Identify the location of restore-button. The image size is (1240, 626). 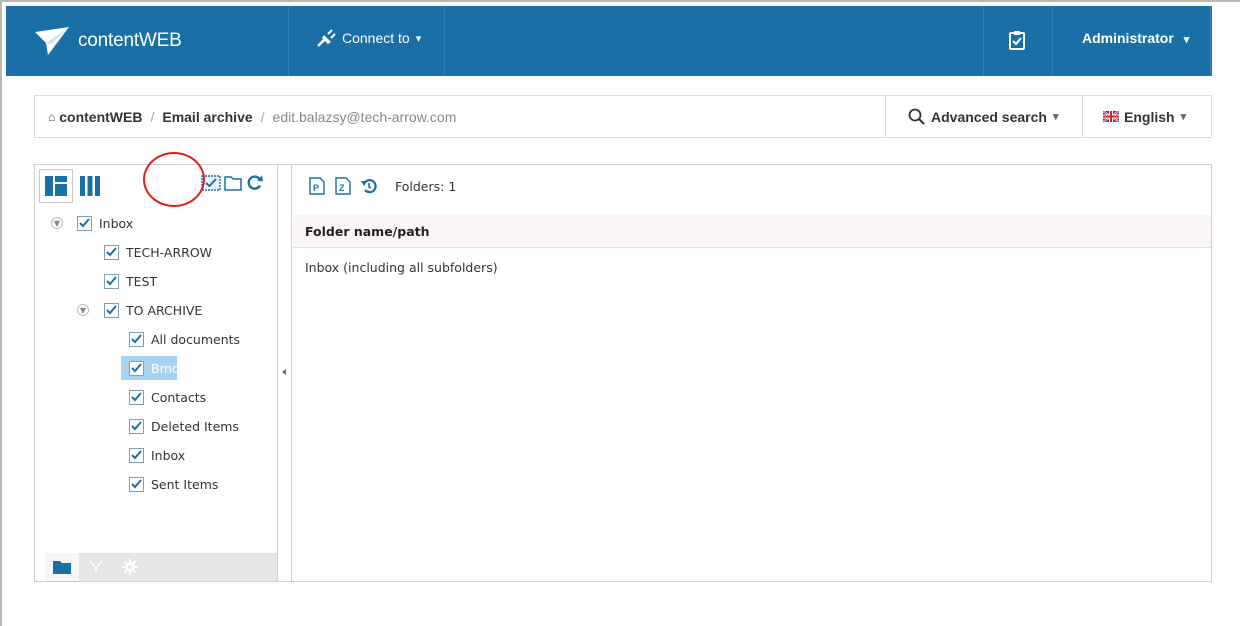
(369, 186).